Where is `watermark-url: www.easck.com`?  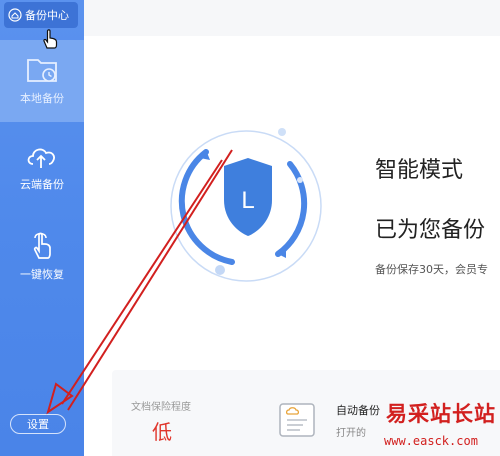 watermark-url: www.easck.com is located at coordinates (431, 441).